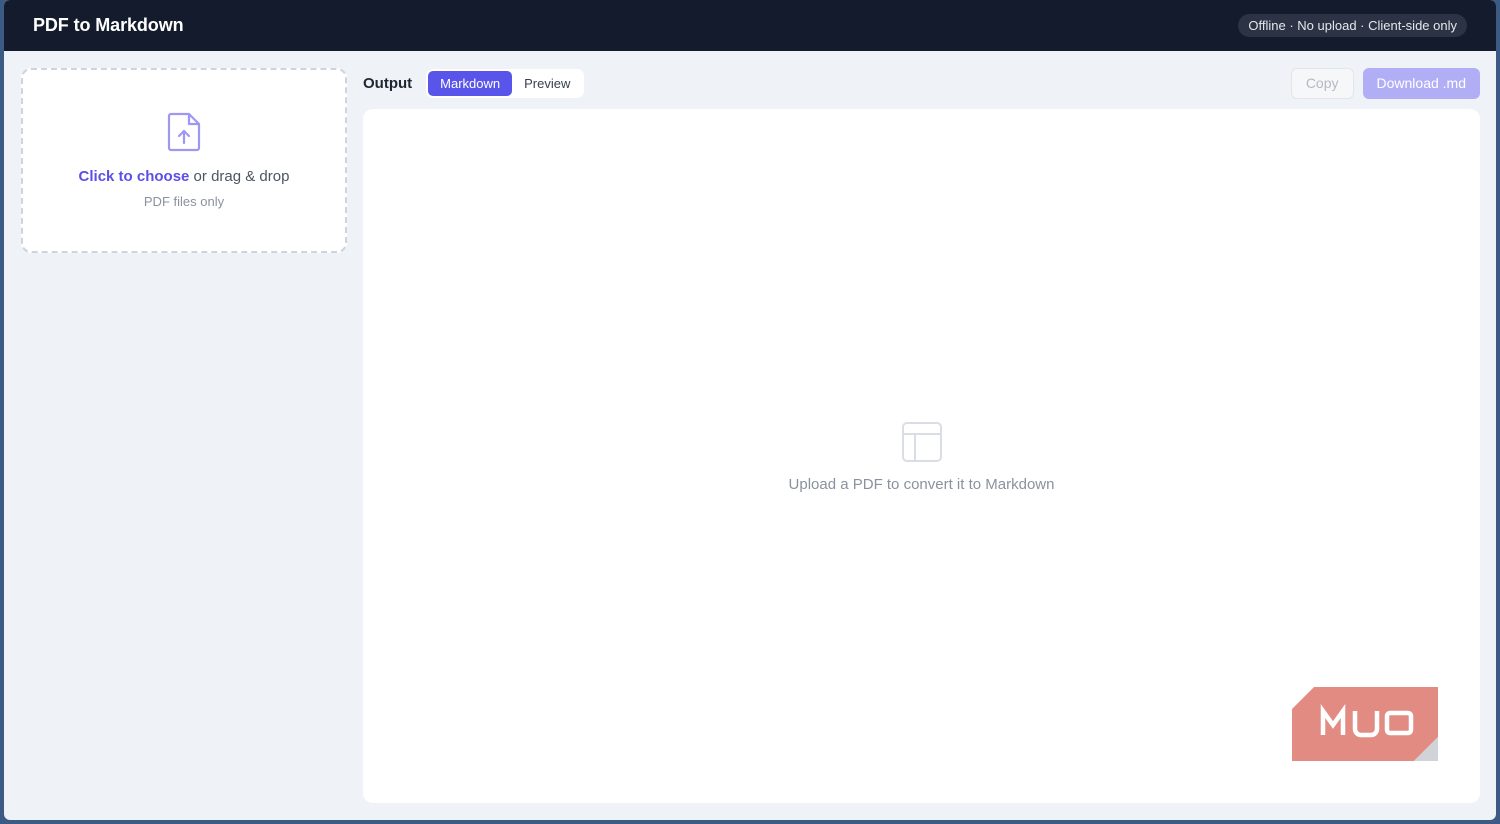  Describe the element at coordinates (388, 83) in the screenshot. I see `output-label: Output` at that location.